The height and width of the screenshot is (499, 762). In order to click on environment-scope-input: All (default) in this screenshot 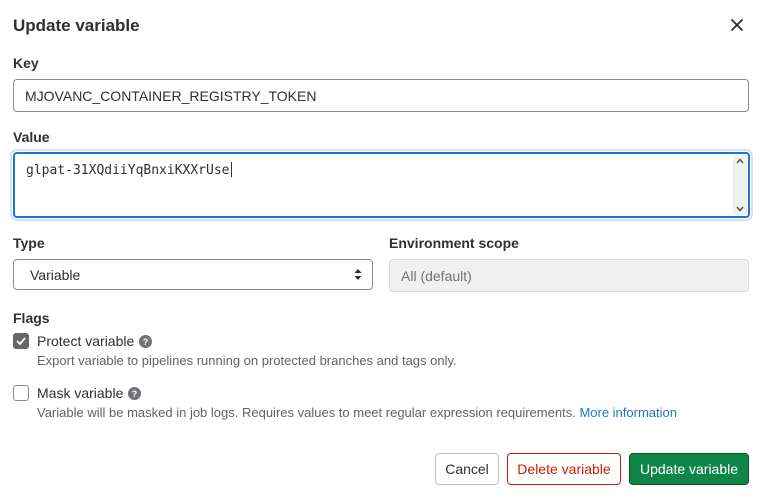, I will do `click(569, 275)`.